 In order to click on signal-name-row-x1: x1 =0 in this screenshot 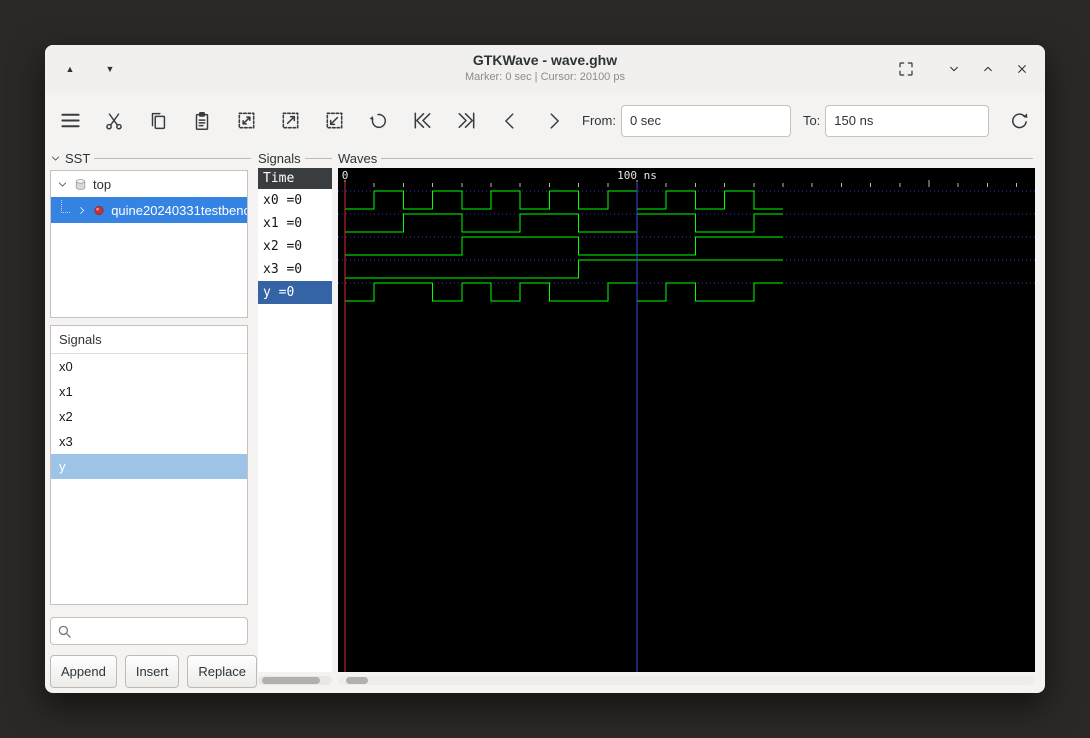, I will do `click(295, 223)`.